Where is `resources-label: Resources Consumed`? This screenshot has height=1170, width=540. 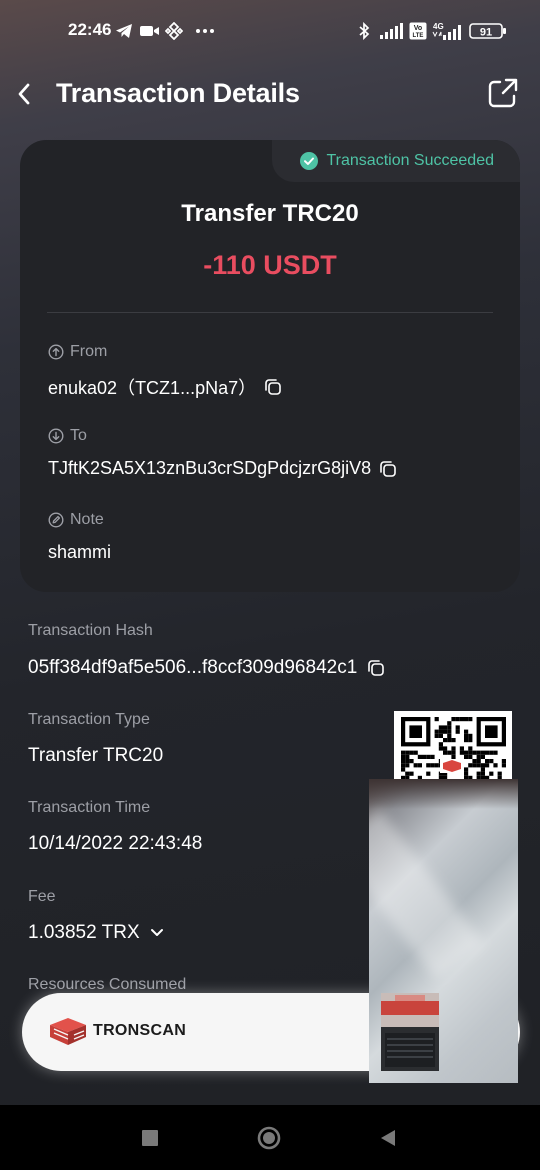
resources-label: Resources Consumed is located at coordinates (107, 984).